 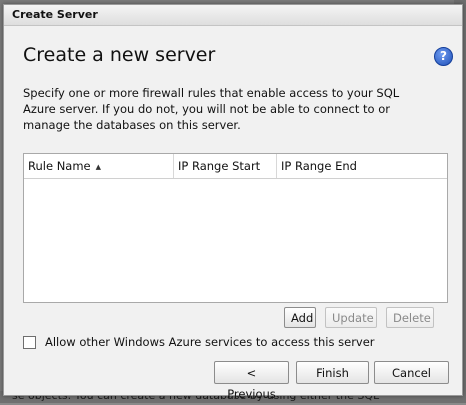 What do you see at coordinates (29, 342) in the screenshot?
I see `allow-azure-services-checkbox` at bounding box center [29, 342].